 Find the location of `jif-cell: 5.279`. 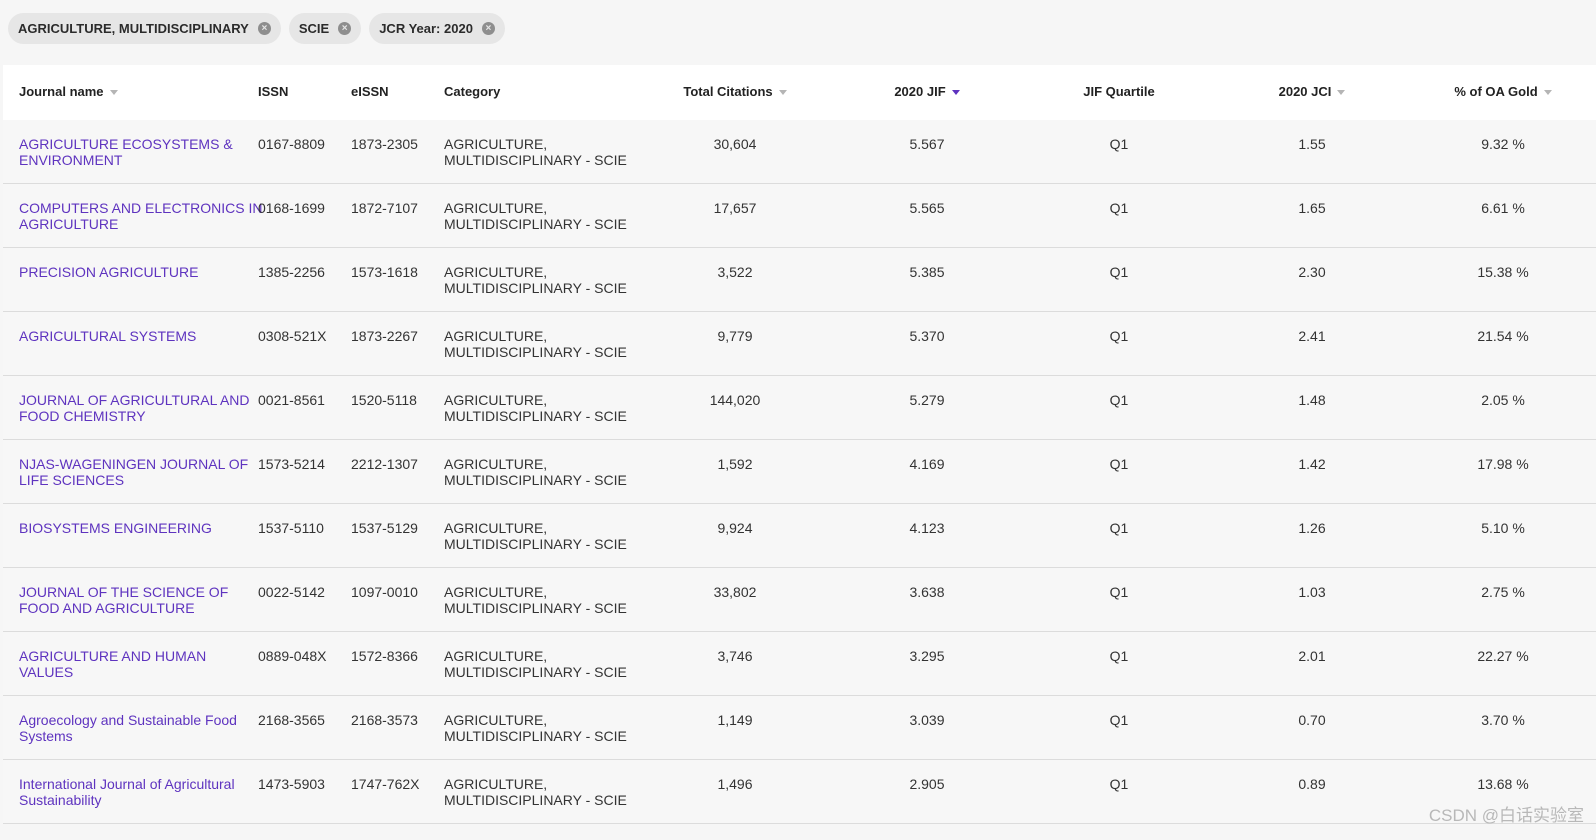

jif-cell: 5.279 is located at coordinates (927, 400).